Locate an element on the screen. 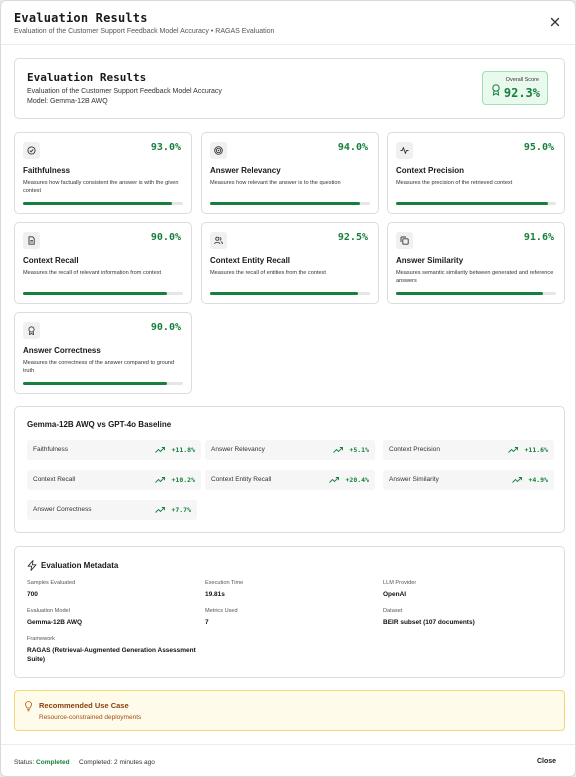  close-button: Close is located at coordinates (546, 761).